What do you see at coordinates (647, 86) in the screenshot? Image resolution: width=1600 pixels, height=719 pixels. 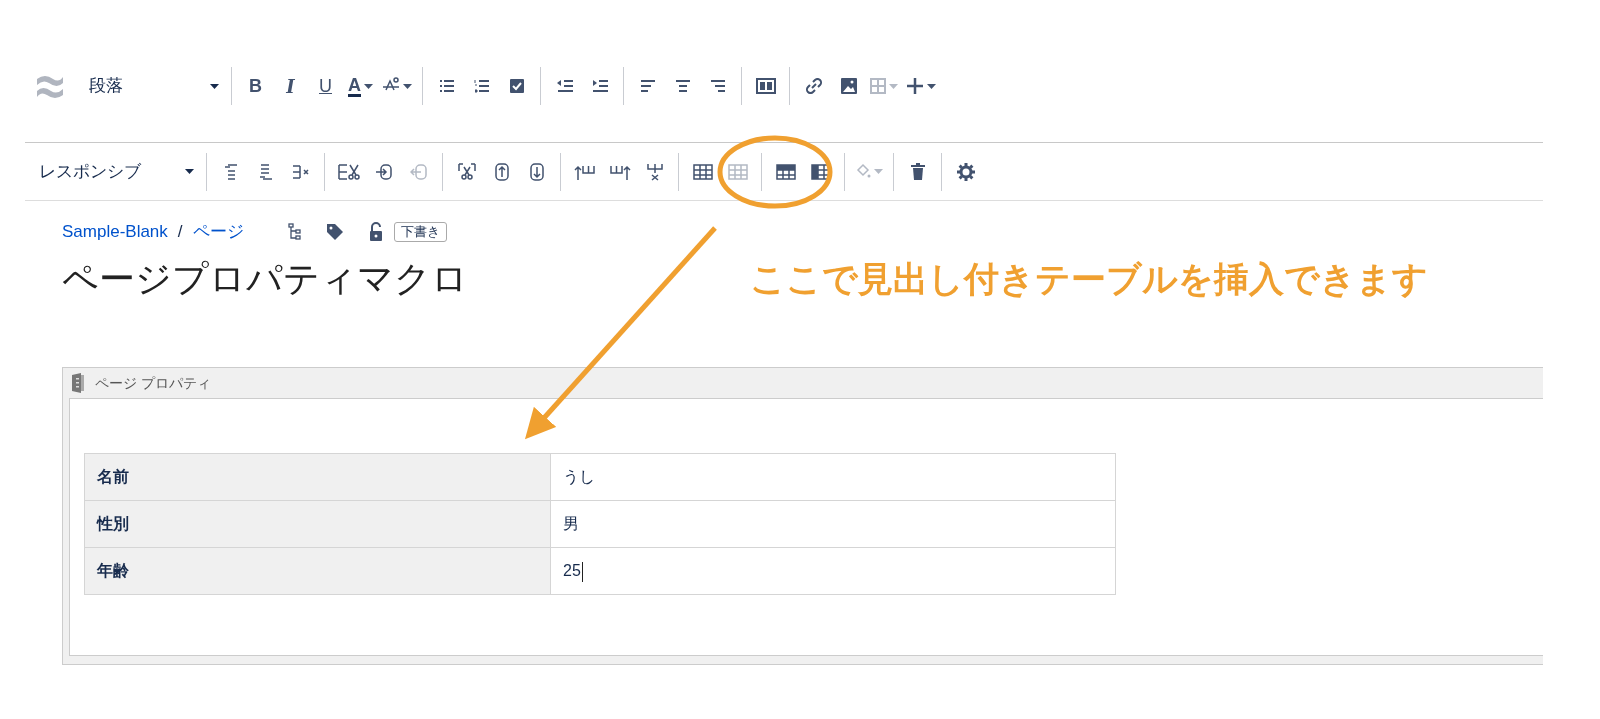 I see `align-left-icon` at bounding box center [647, 86].